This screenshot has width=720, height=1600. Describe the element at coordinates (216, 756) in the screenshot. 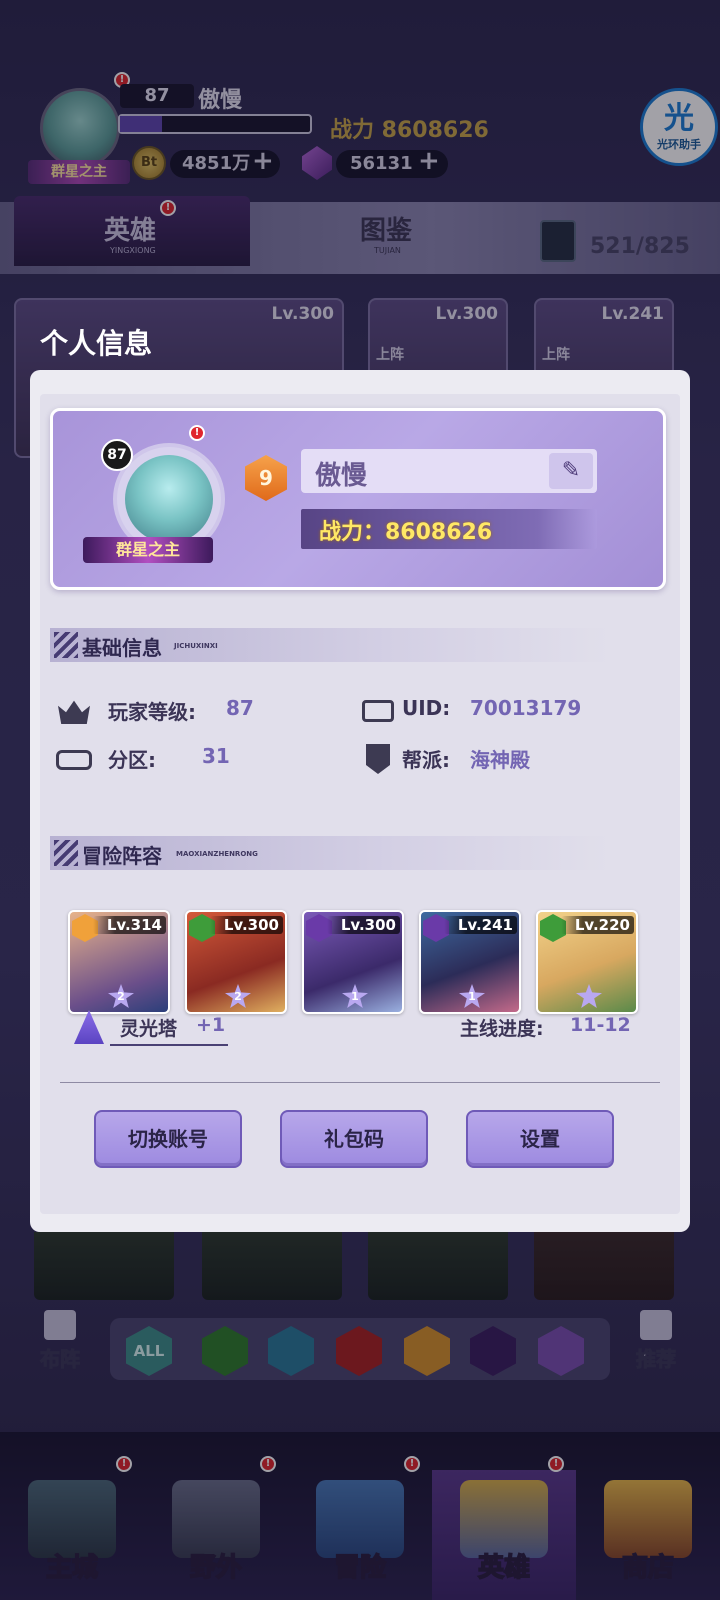

I see `zone-value: 31` at that location.